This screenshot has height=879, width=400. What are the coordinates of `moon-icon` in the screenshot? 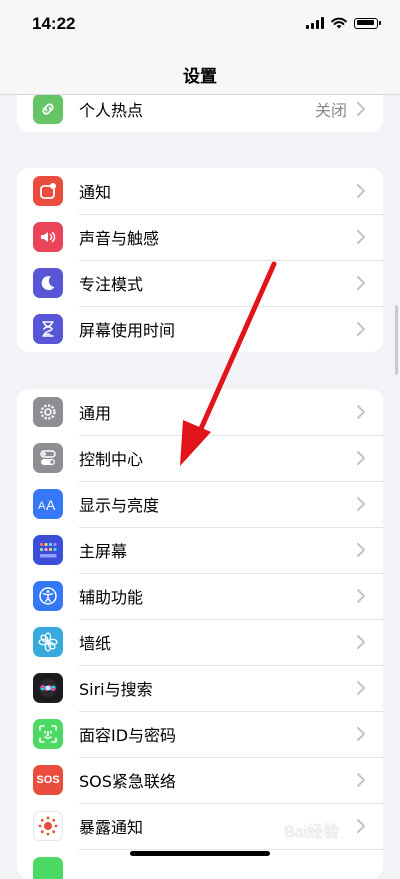 It's located at (48, 283).